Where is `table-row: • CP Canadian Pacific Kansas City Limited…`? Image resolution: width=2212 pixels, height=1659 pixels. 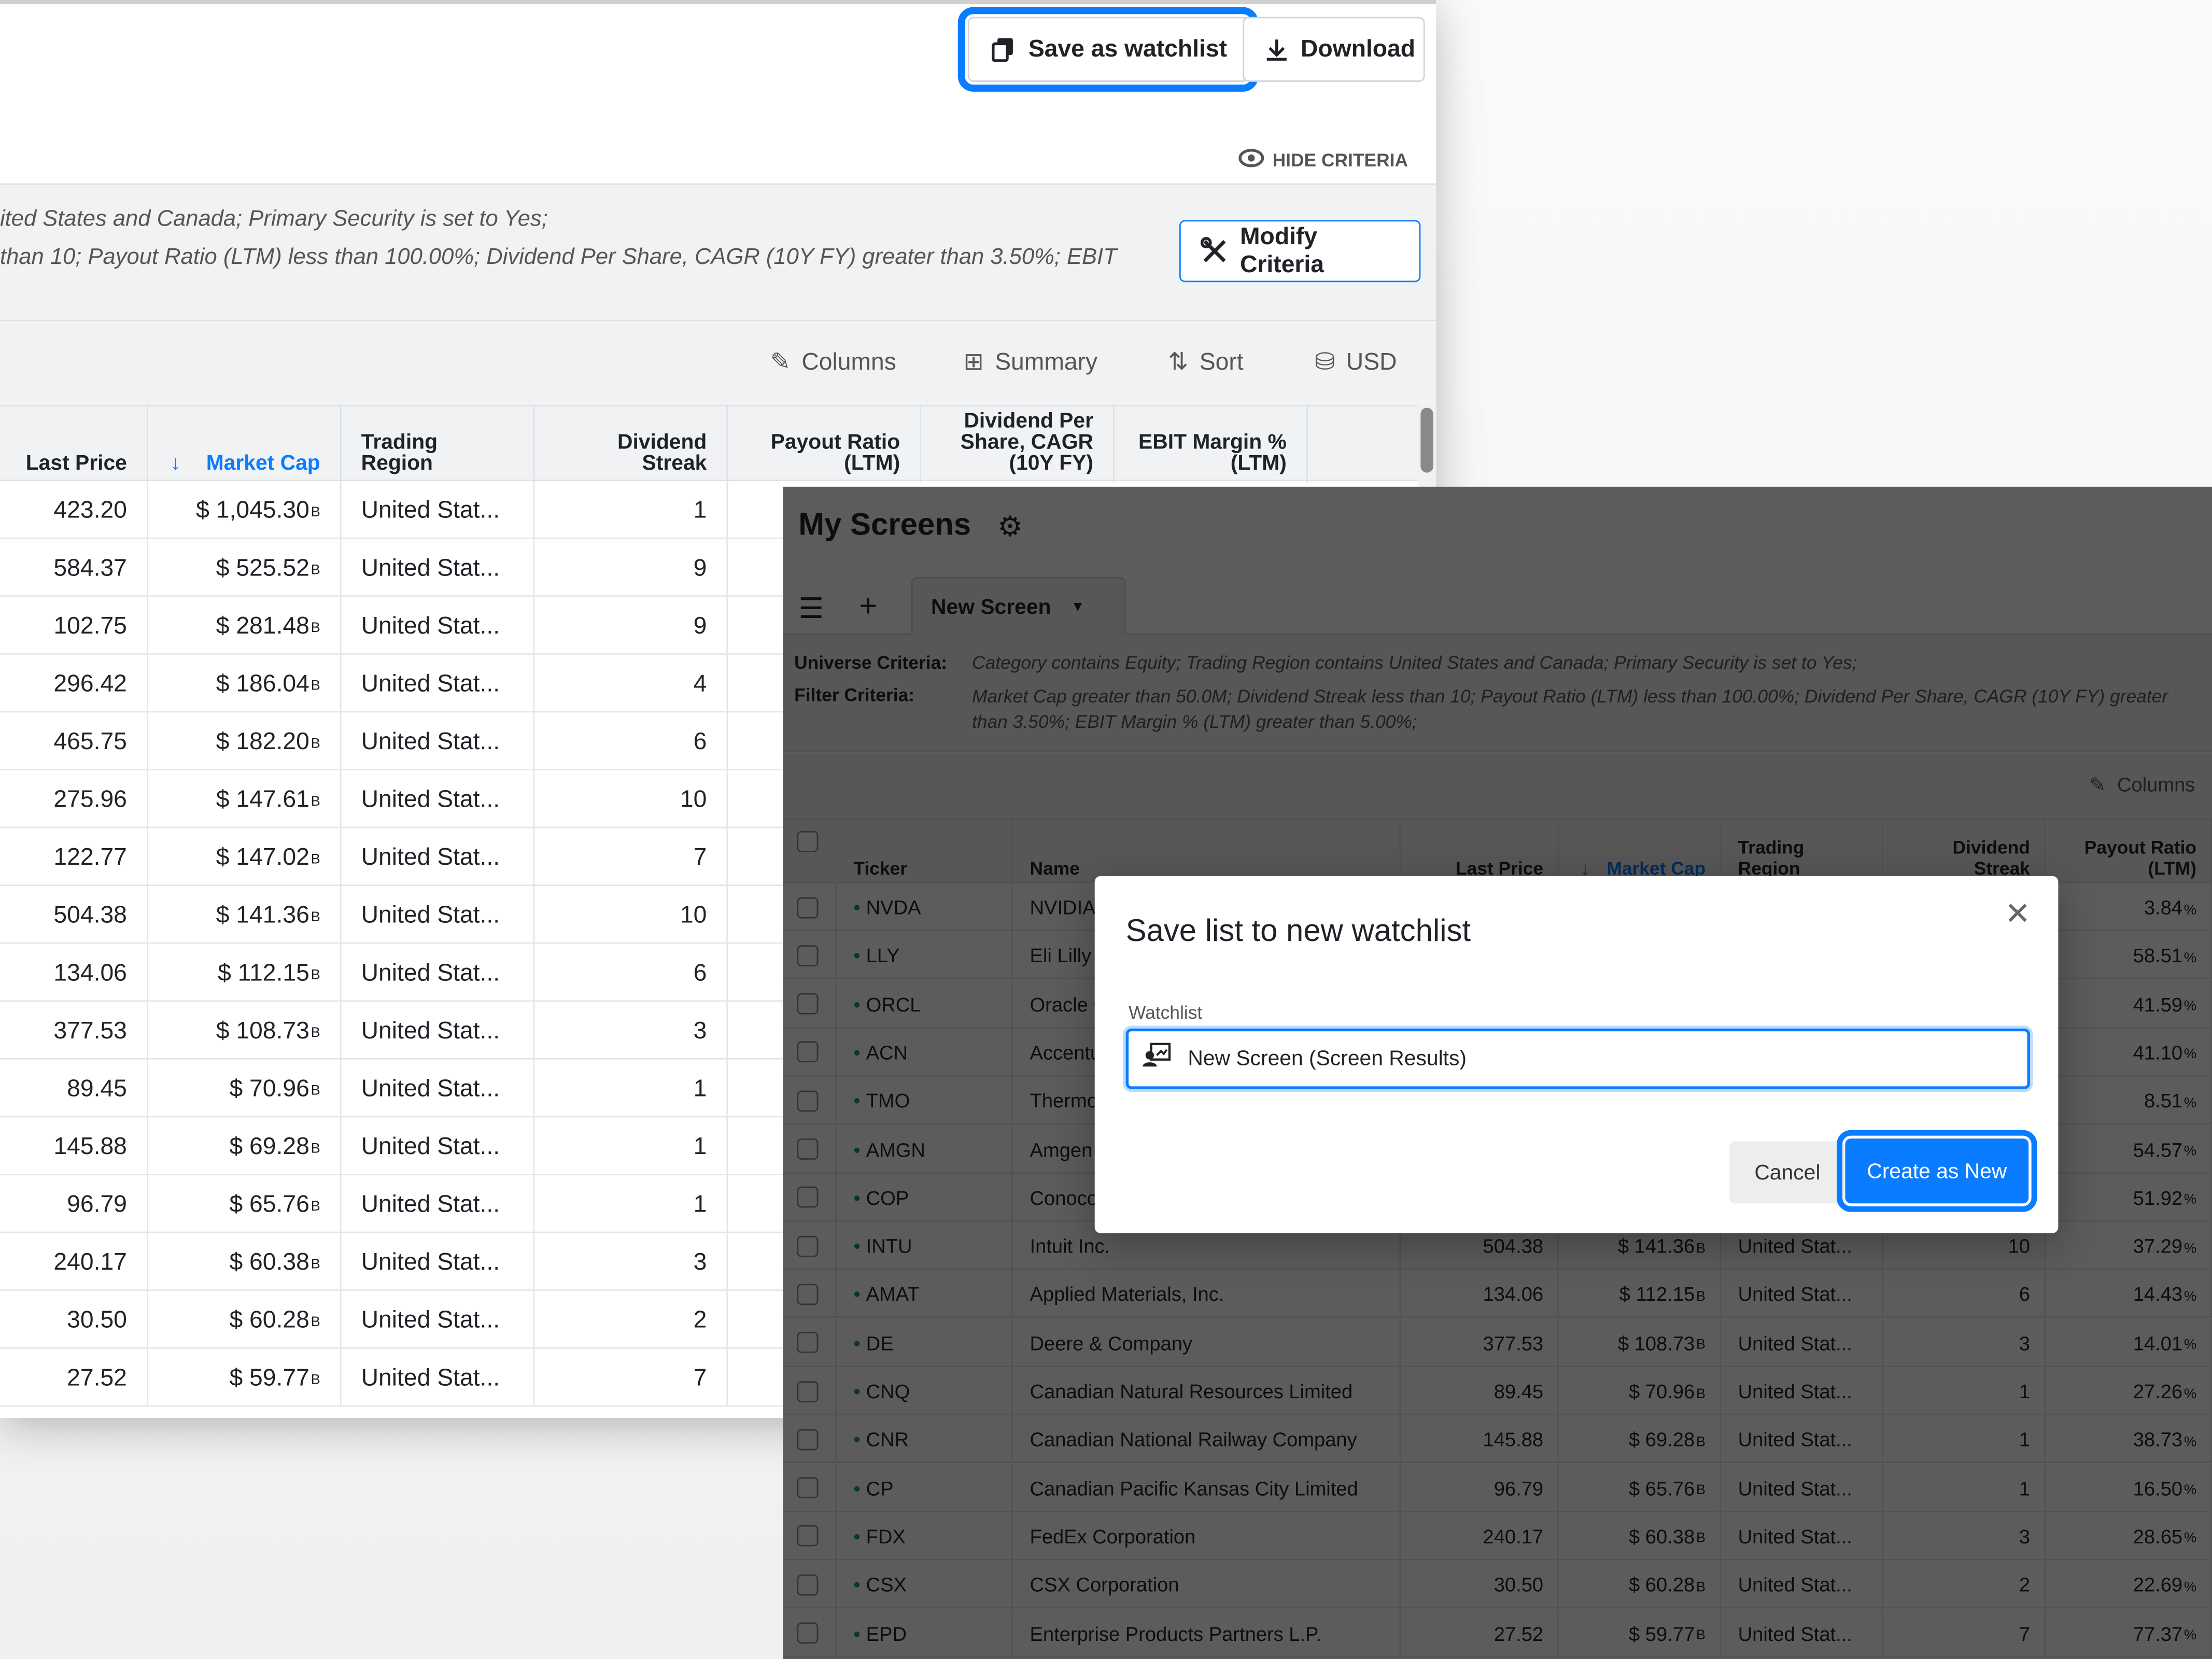
table-row: • CP Canadian Pacific Kansas City Limited… is located at coordinates (1497, 1488).